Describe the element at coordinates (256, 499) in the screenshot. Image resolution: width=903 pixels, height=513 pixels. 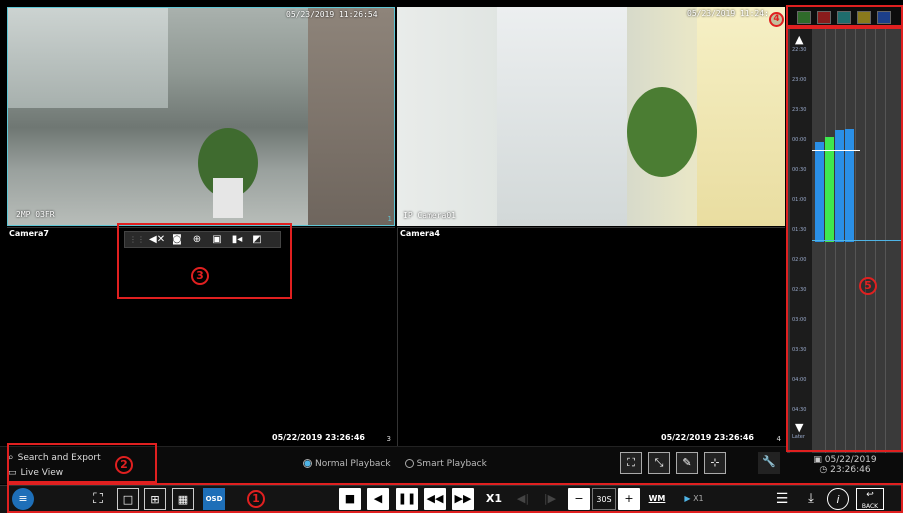
I see `callout-1: 1` at that location.